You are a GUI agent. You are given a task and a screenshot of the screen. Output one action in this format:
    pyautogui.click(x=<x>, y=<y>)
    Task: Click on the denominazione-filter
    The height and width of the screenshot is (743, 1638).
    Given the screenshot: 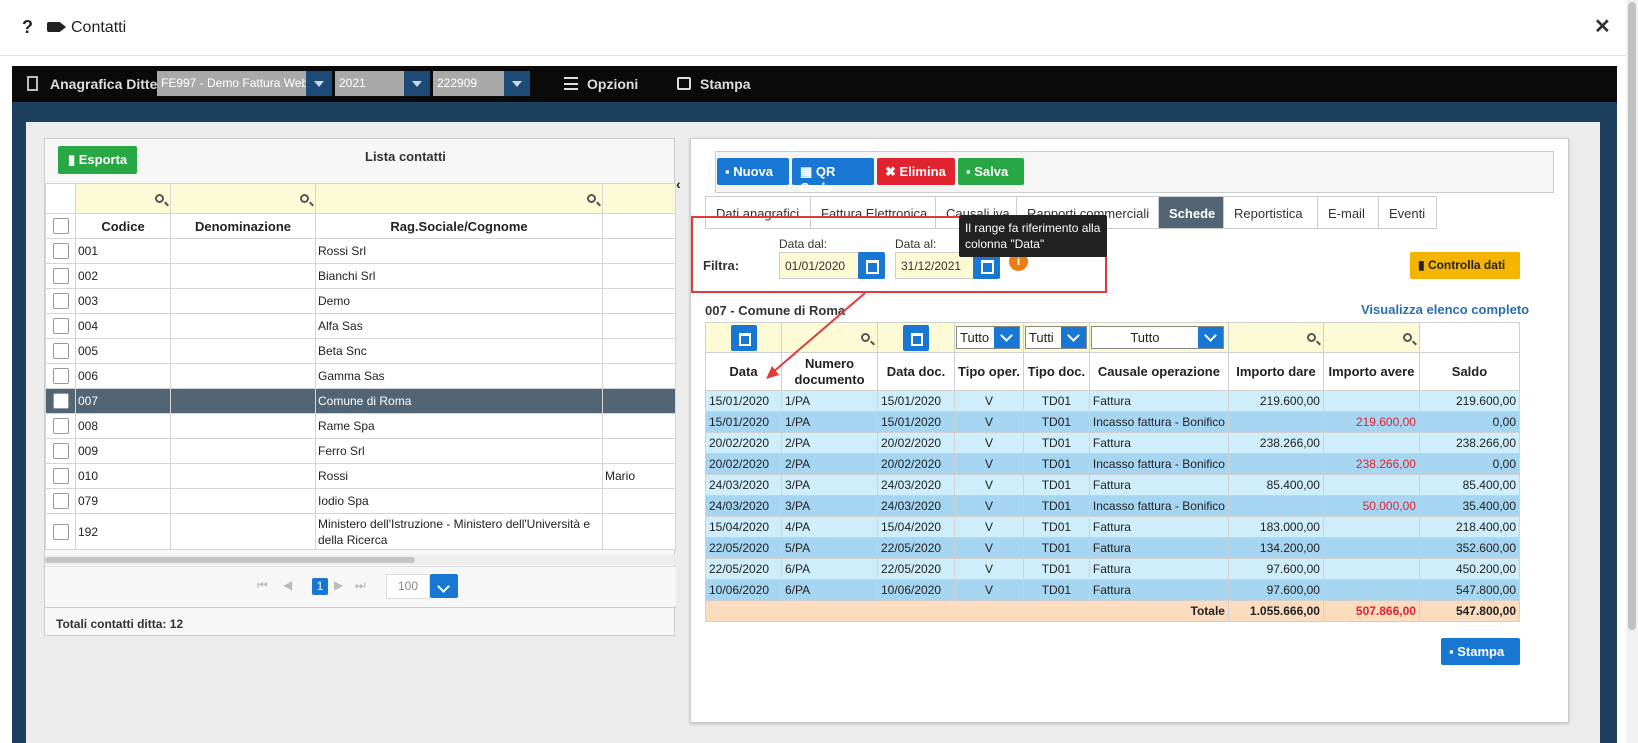 What is the action you would take?
    pyautogui.click(x=243, y=198)
    